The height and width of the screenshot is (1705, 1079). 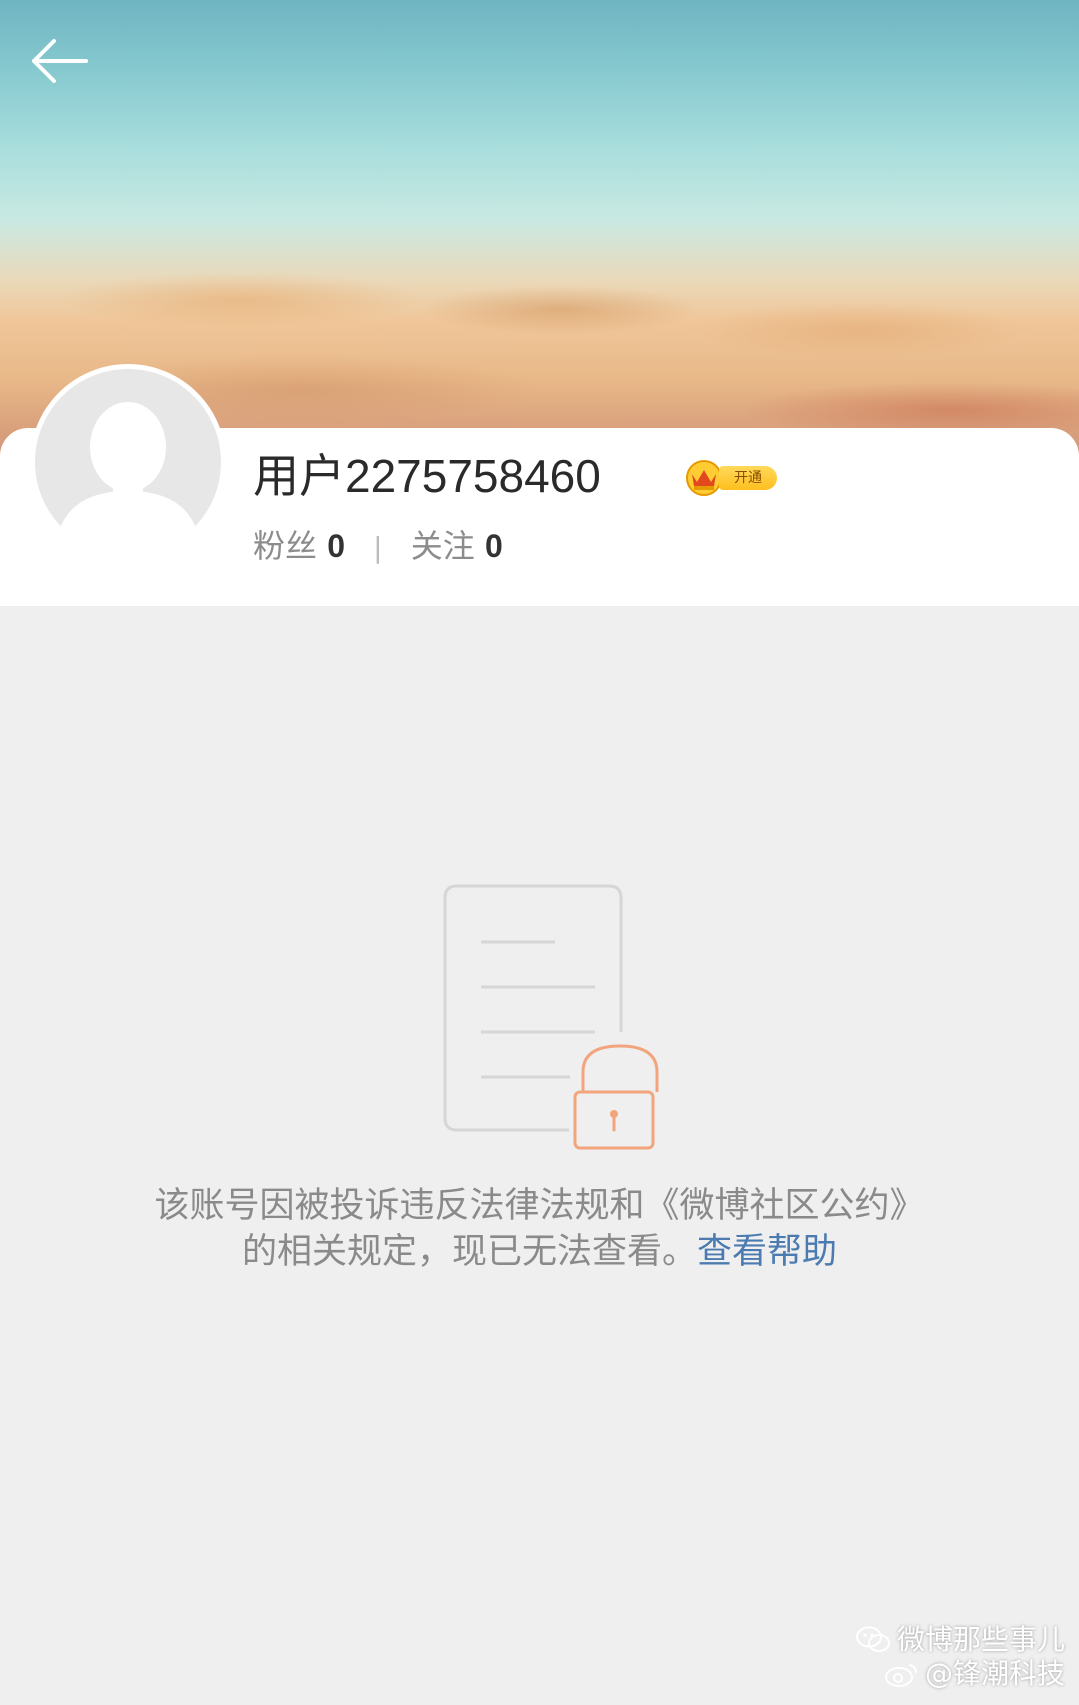 What do you see at coordinates (748, 478) in the screenshot?
I see `vip-badge-label: 开通` at bounding box center [748, 478].